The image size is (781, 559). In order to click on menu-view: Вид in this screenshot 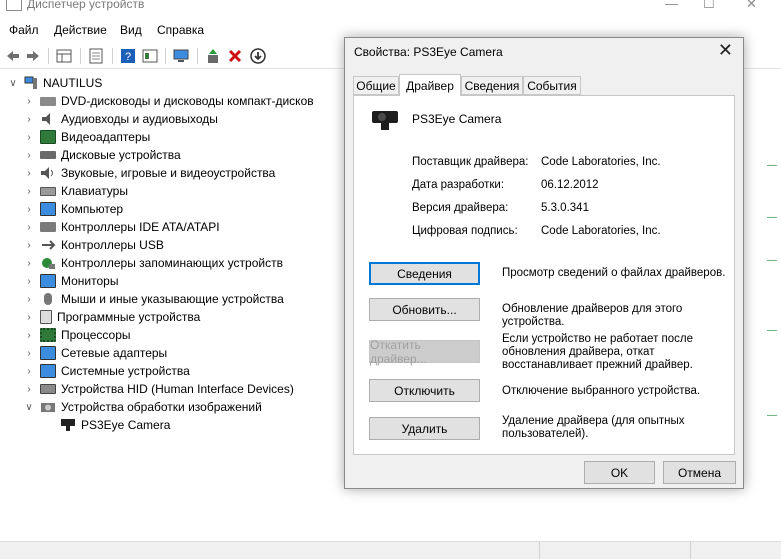, I will do `click(131, 30)`.